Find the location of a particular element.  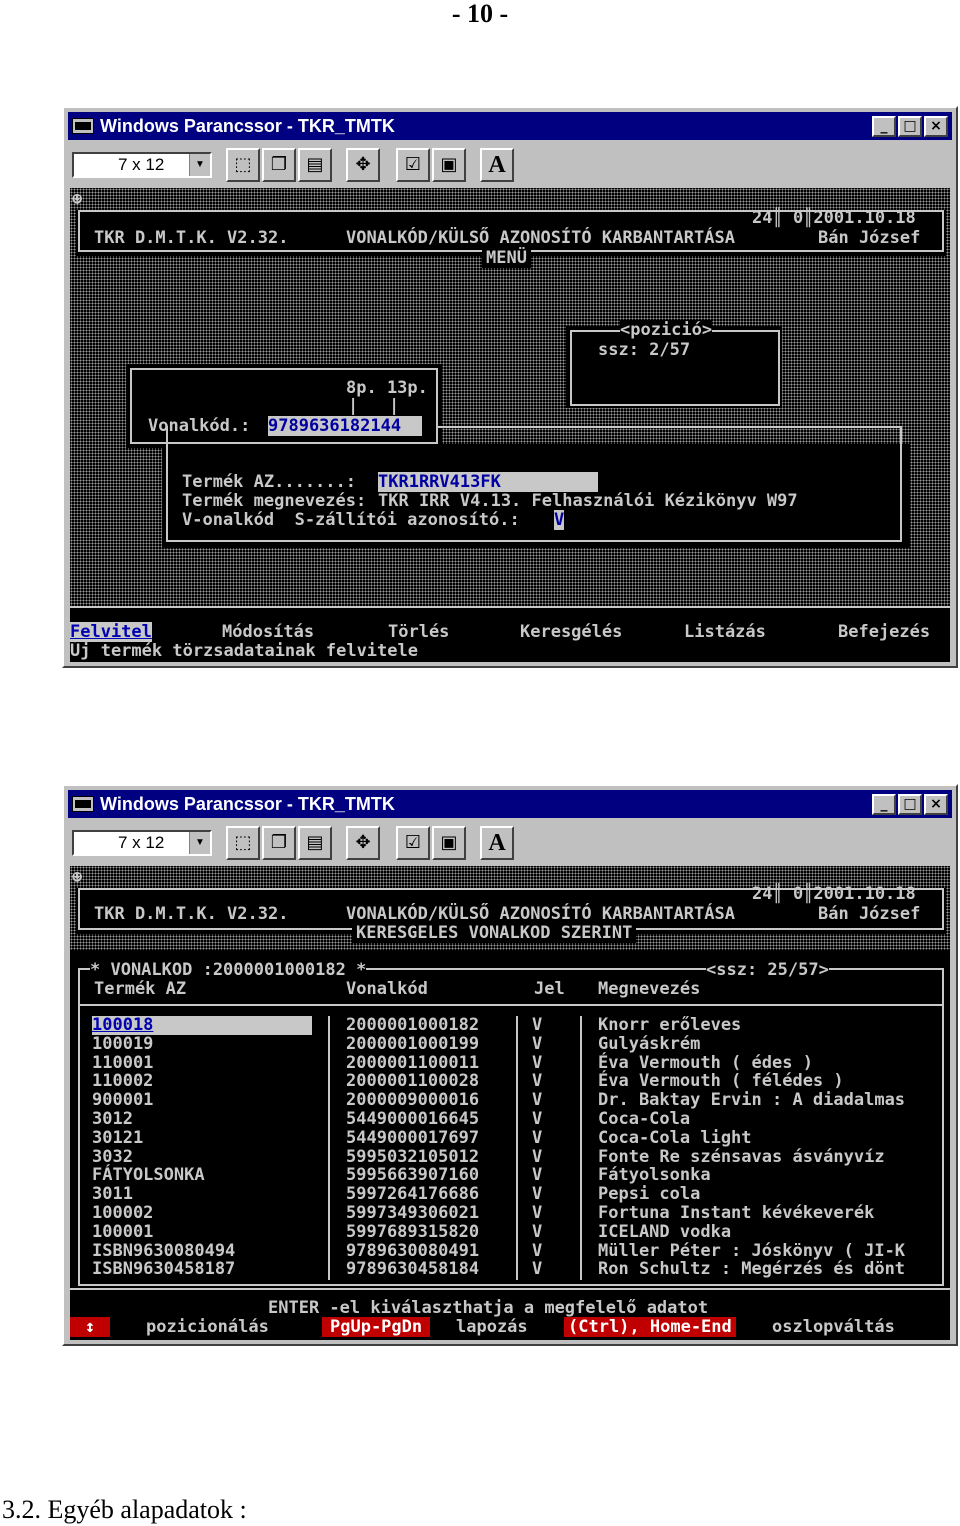

menu-divider is located at coordinates (510, 607).